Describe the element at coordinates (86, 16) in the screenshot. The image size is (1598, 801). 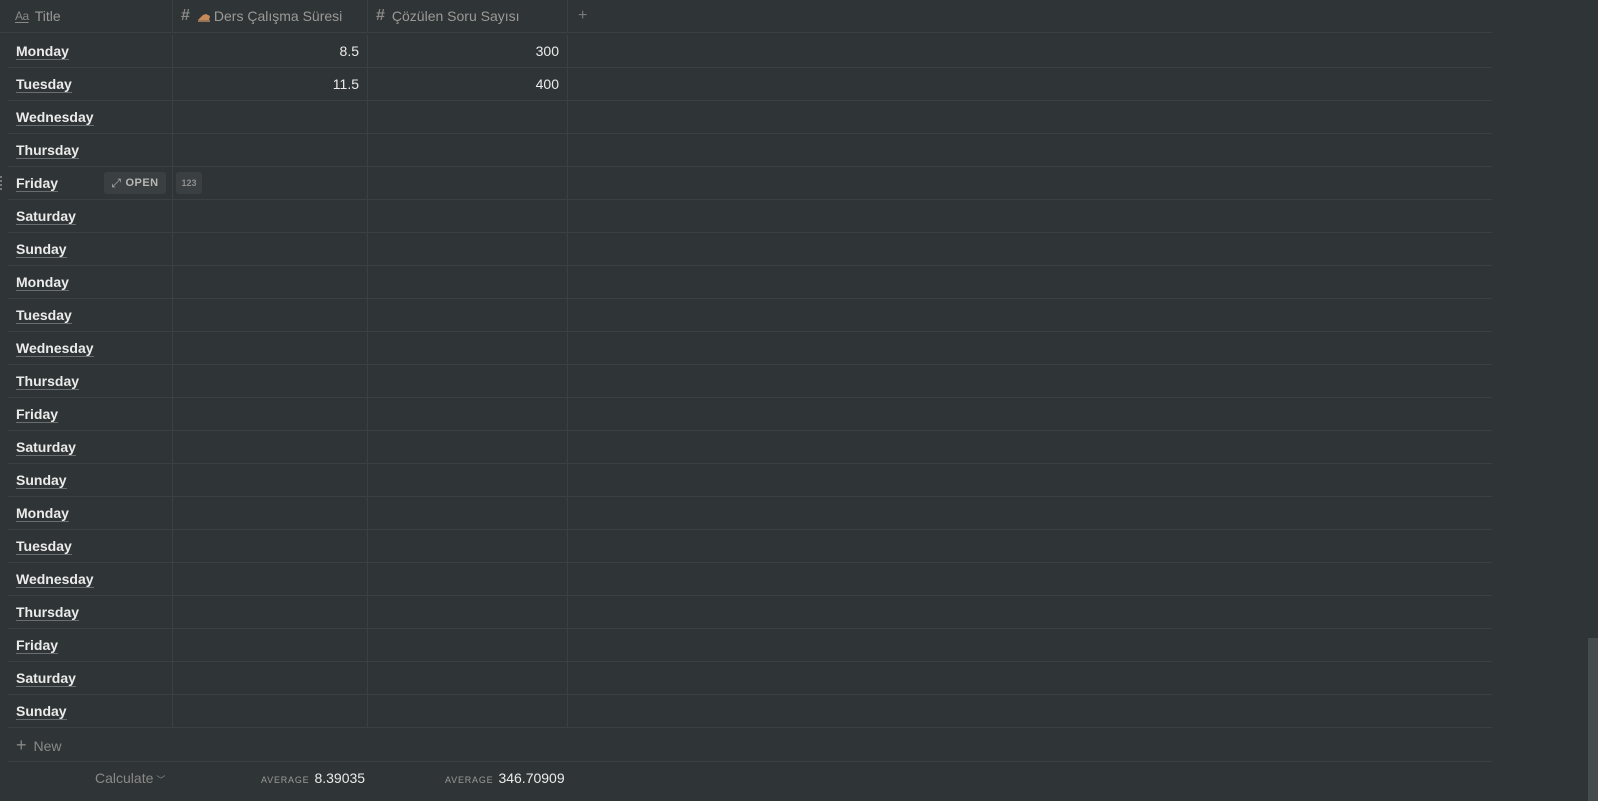
I see `column-header-title: Aa Title` at that location.